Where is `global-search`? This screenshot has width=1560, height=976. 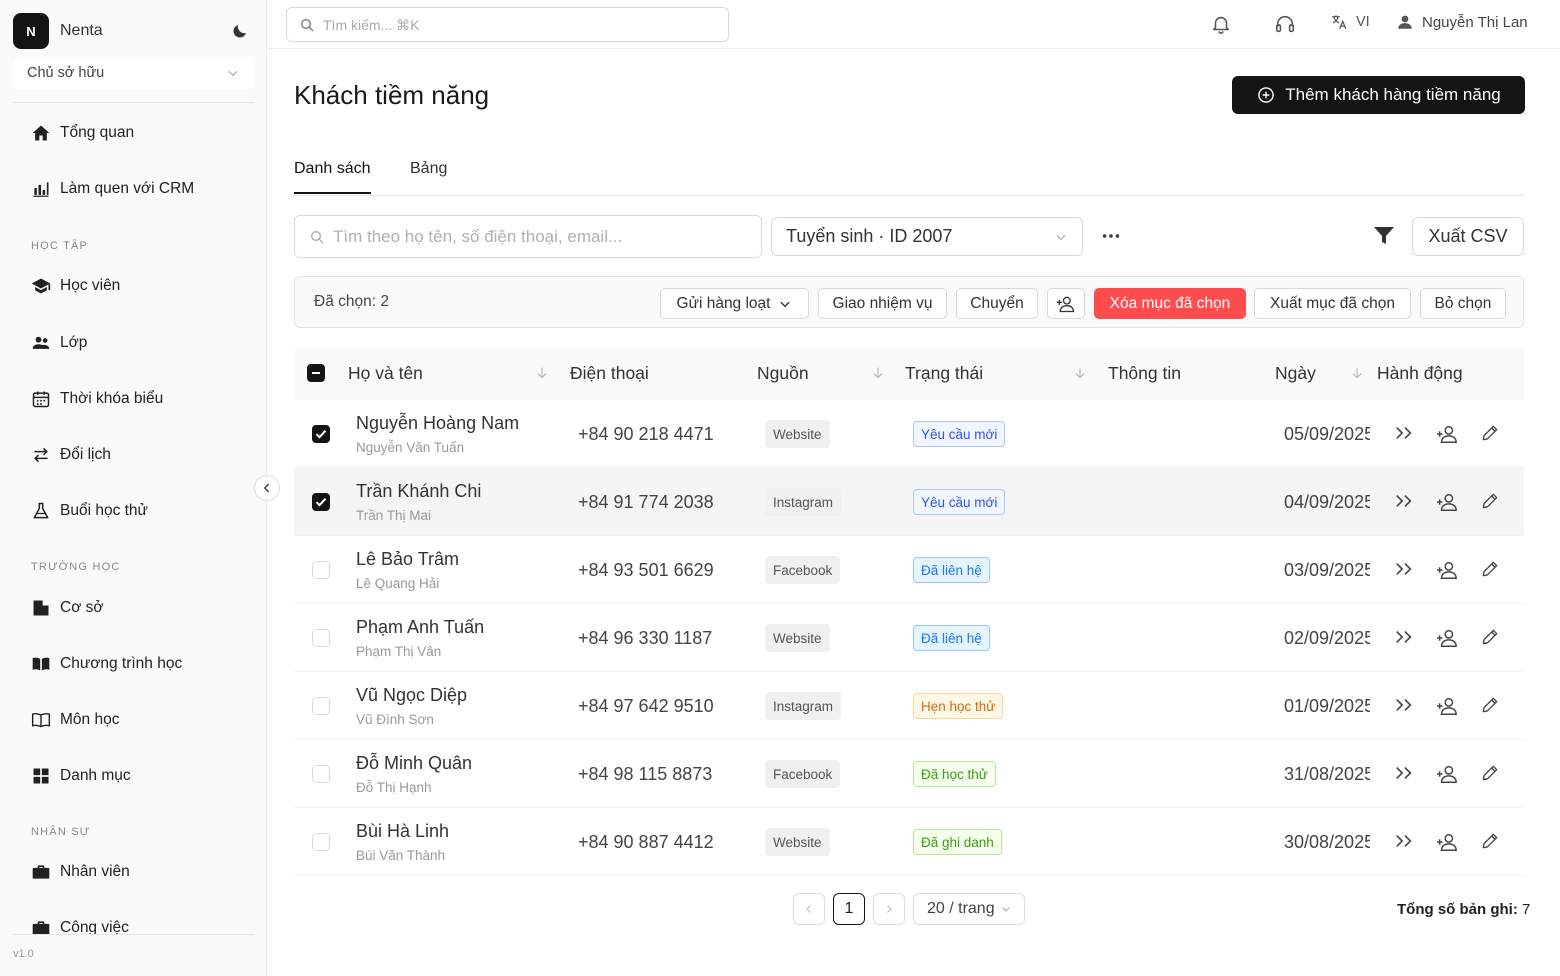
global-search is located at coordinates (507, 24).